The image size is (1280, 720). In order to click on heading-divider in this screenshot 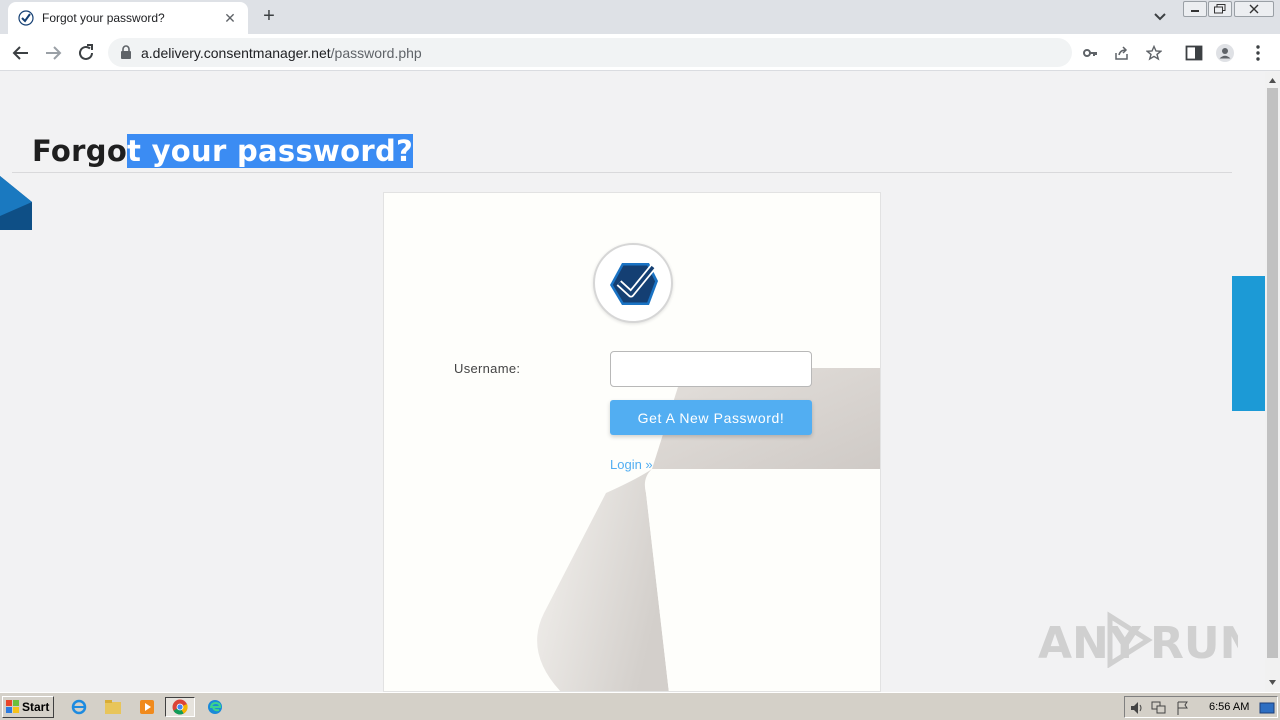, I will do `click(622, 172)`.